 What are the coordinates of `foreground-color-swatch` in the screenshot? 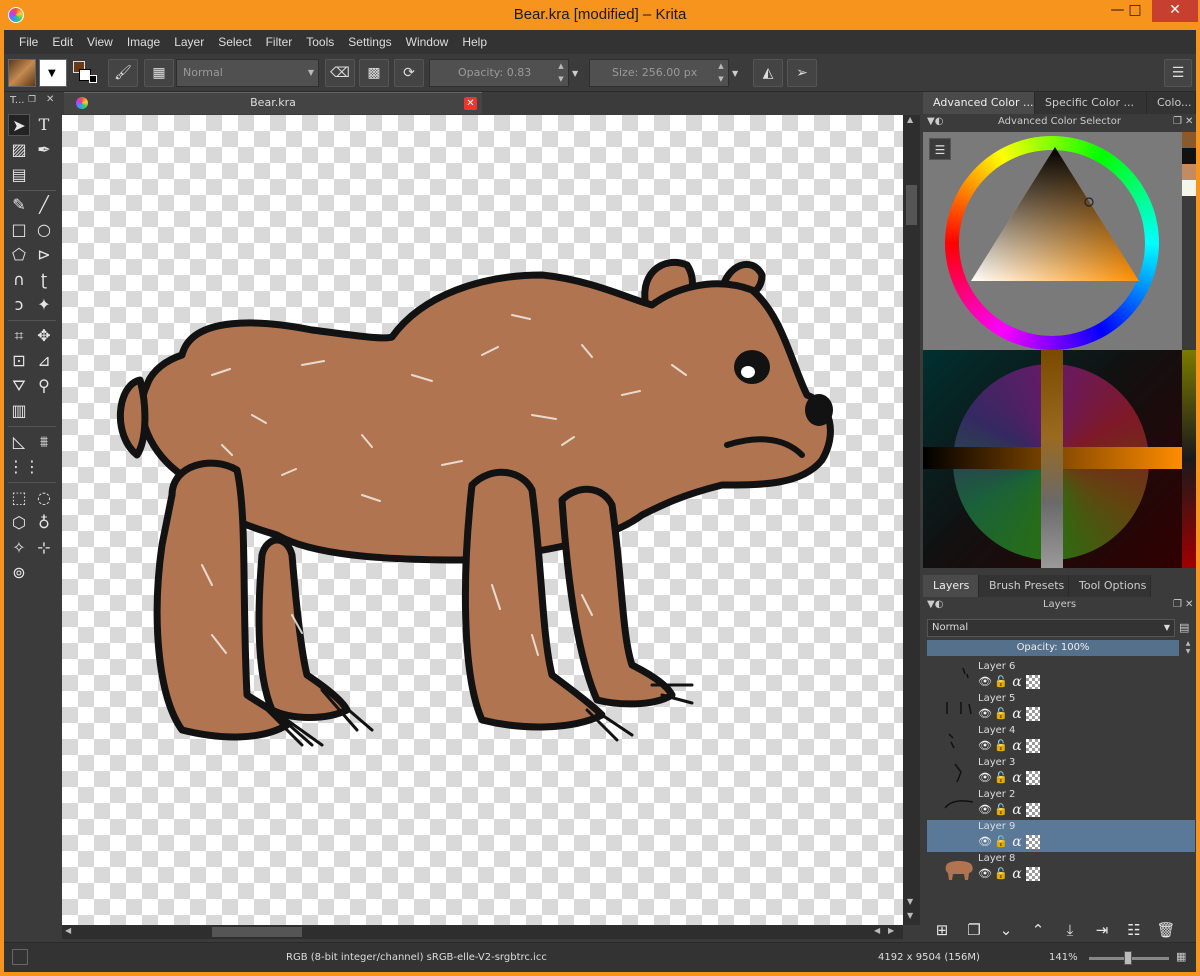 It's located at (22, 73).